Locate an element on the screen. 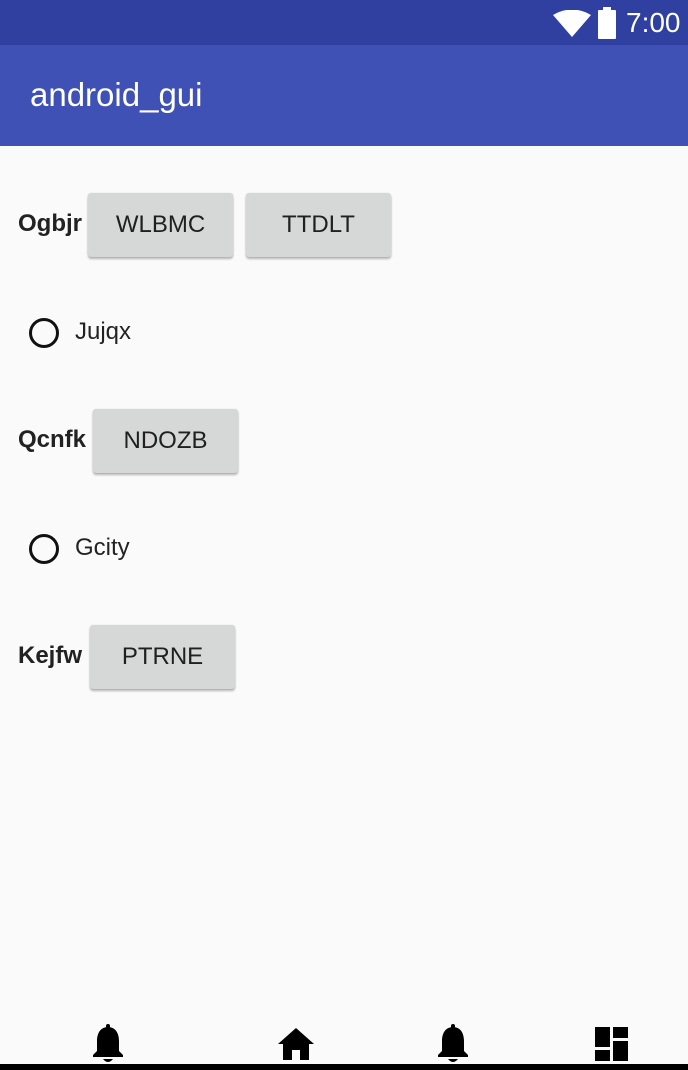  bottom-nav is located at coordinates (344, 1040).